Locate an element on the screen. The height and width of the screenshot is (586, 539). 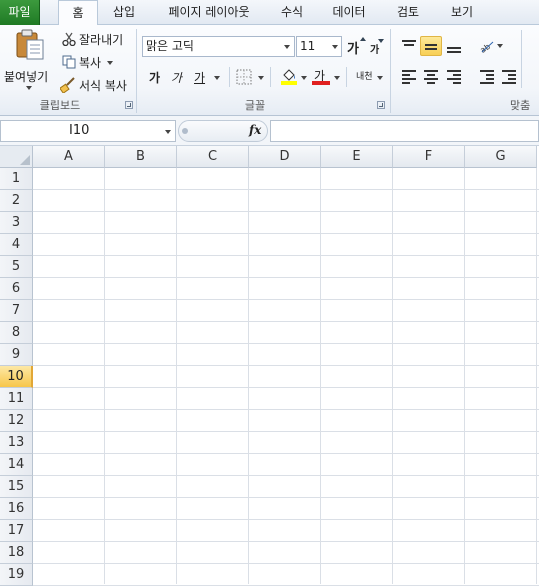
tab-6: 검토 is located at coordinates (408, 12).